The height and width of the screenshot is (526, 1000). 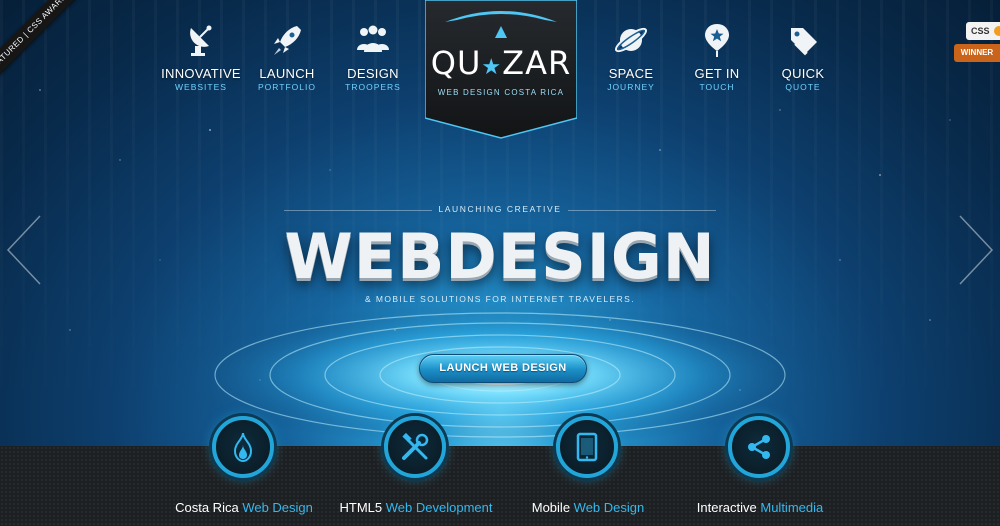 I want to click on service-accent: Web Development, so click(x=439, y=507).